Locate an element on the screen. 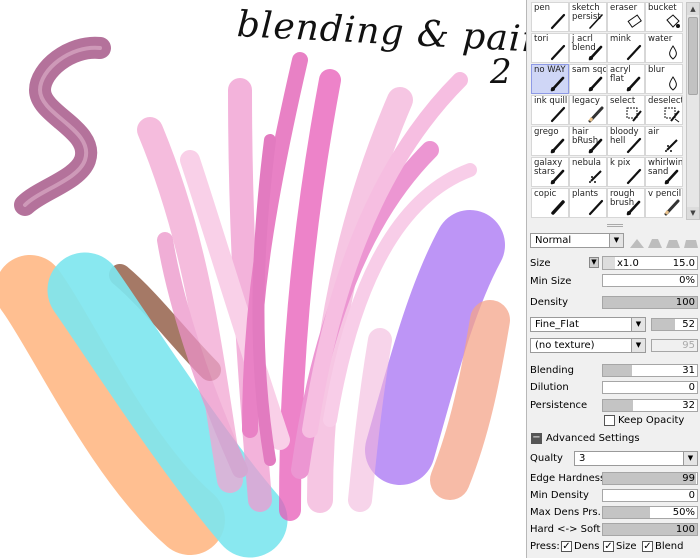 The height and width of the screenshot is (558, 700). tool-sam-sqc: sam sqc is located at coordinates (588, 79).